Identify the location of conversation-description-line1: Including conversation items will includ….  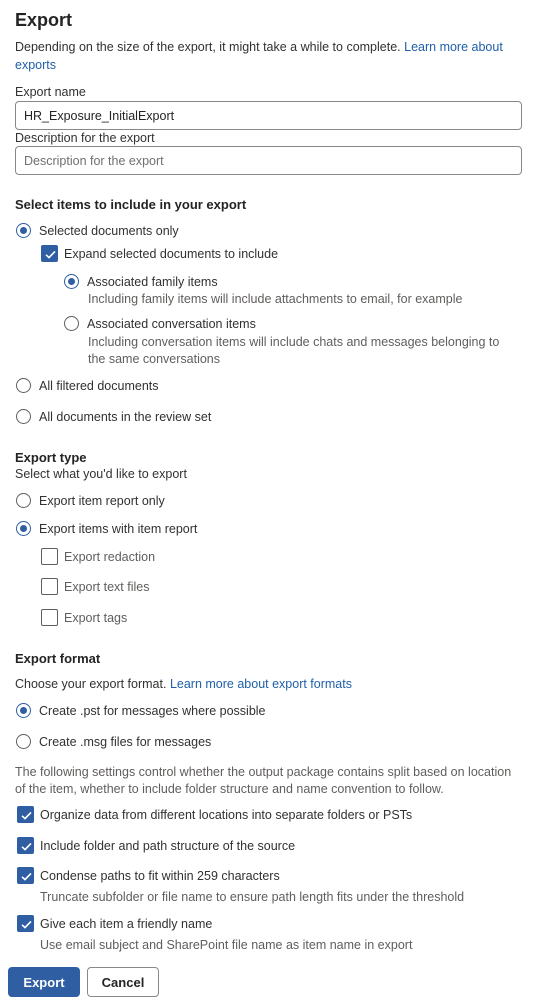
(294, 342).